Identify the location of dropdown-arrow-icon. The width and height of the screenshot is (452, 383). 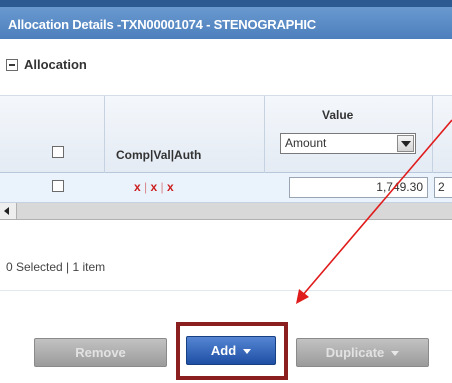
(405, 143).